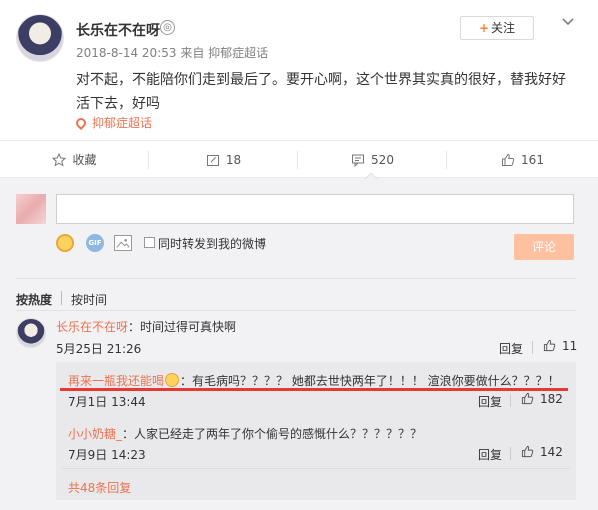 Image resolution: width=598 pixels, height=510 pixels. Describe the element at coordinates (172, 380) in the screenshot. I see `emoji-face-icon` at that location.